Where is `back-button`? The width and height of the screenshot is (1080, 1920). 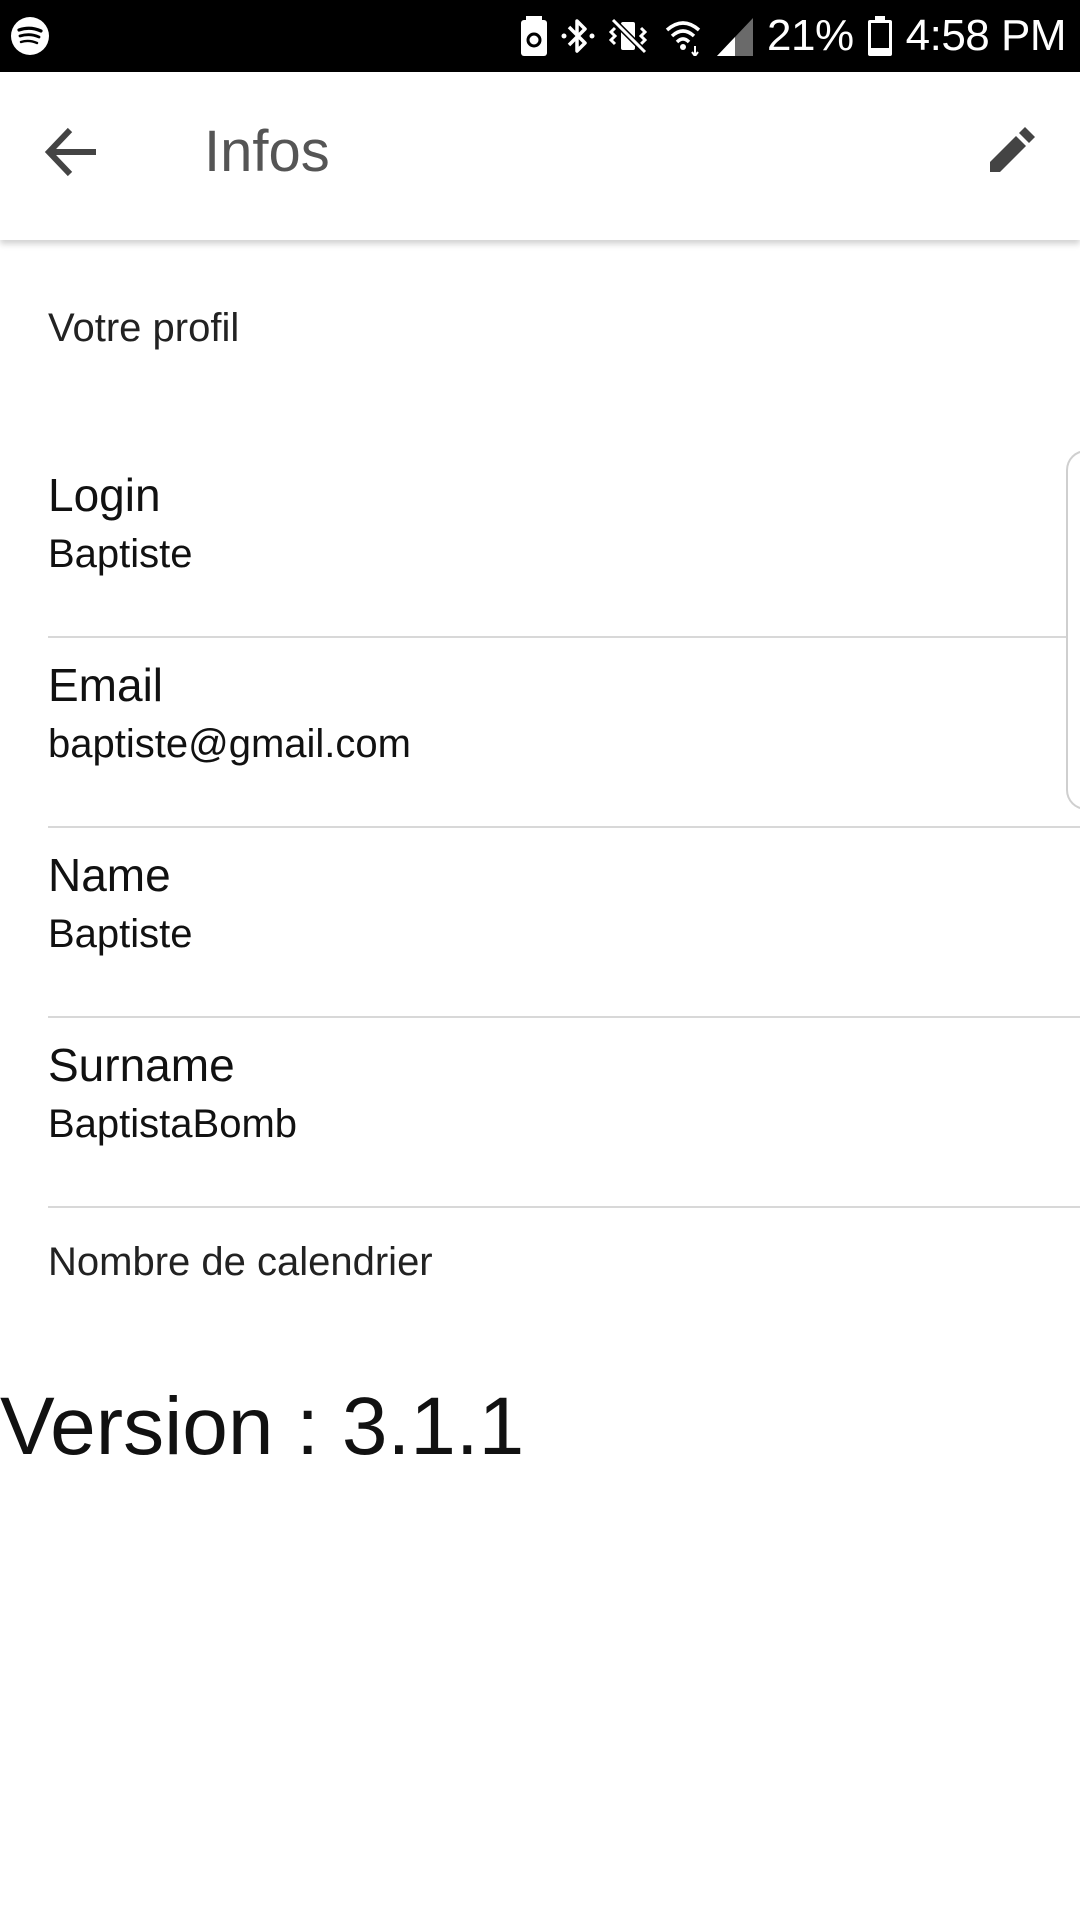 back-button is located at coordinates (72, 152).